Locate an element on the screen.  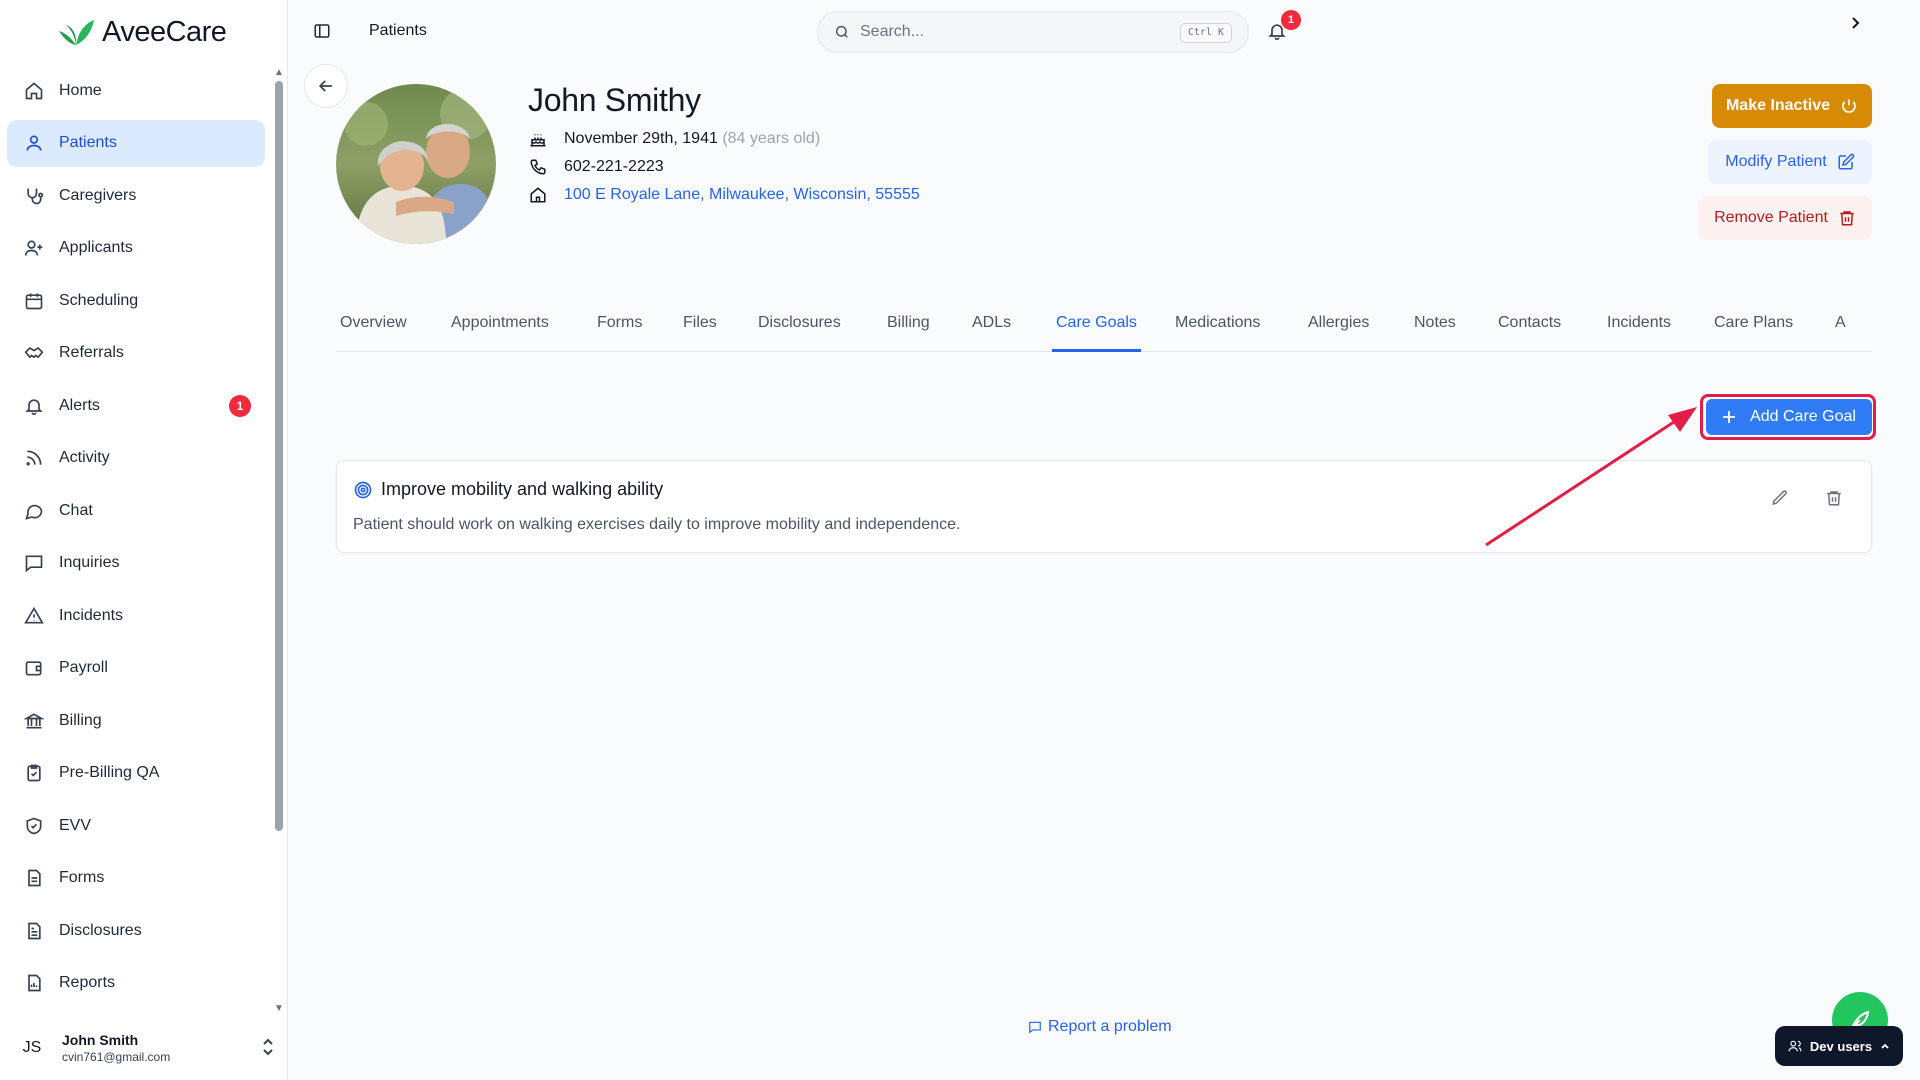
patient-dob-row: November 29th, 1941 (84 years old) is located at coordinates (674, 139).